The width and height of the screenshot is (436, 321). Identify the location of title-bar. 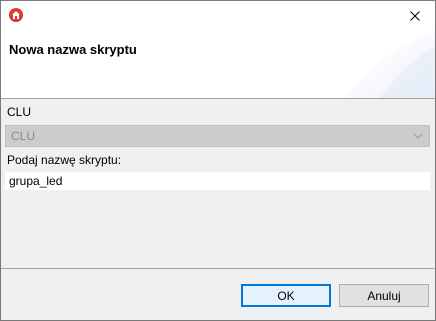
(218, 16).